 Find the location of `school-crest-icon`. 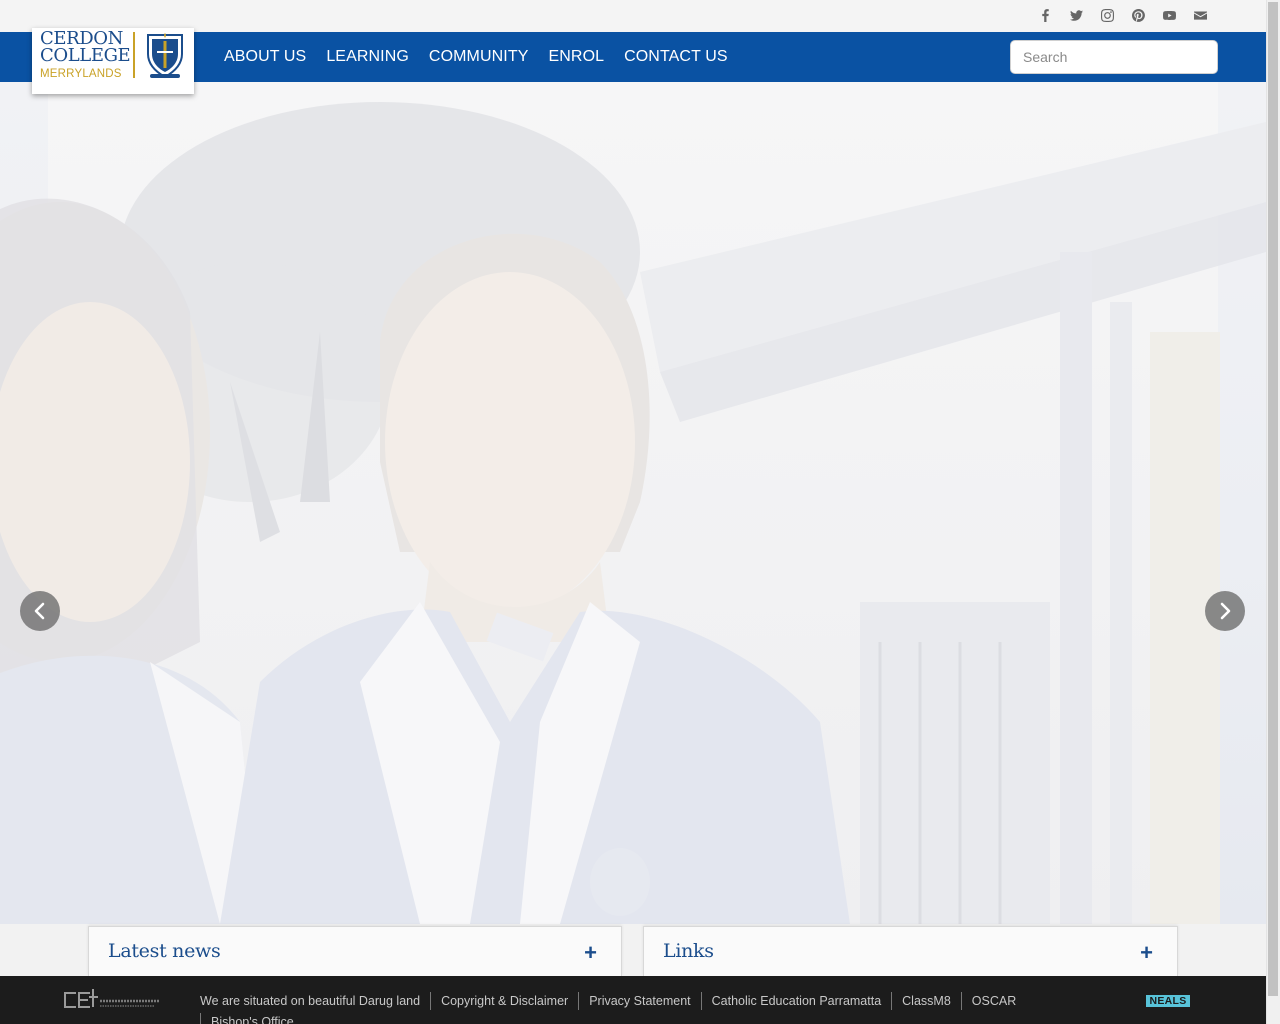

school-crest-icon is located at coordinates (165, 56).